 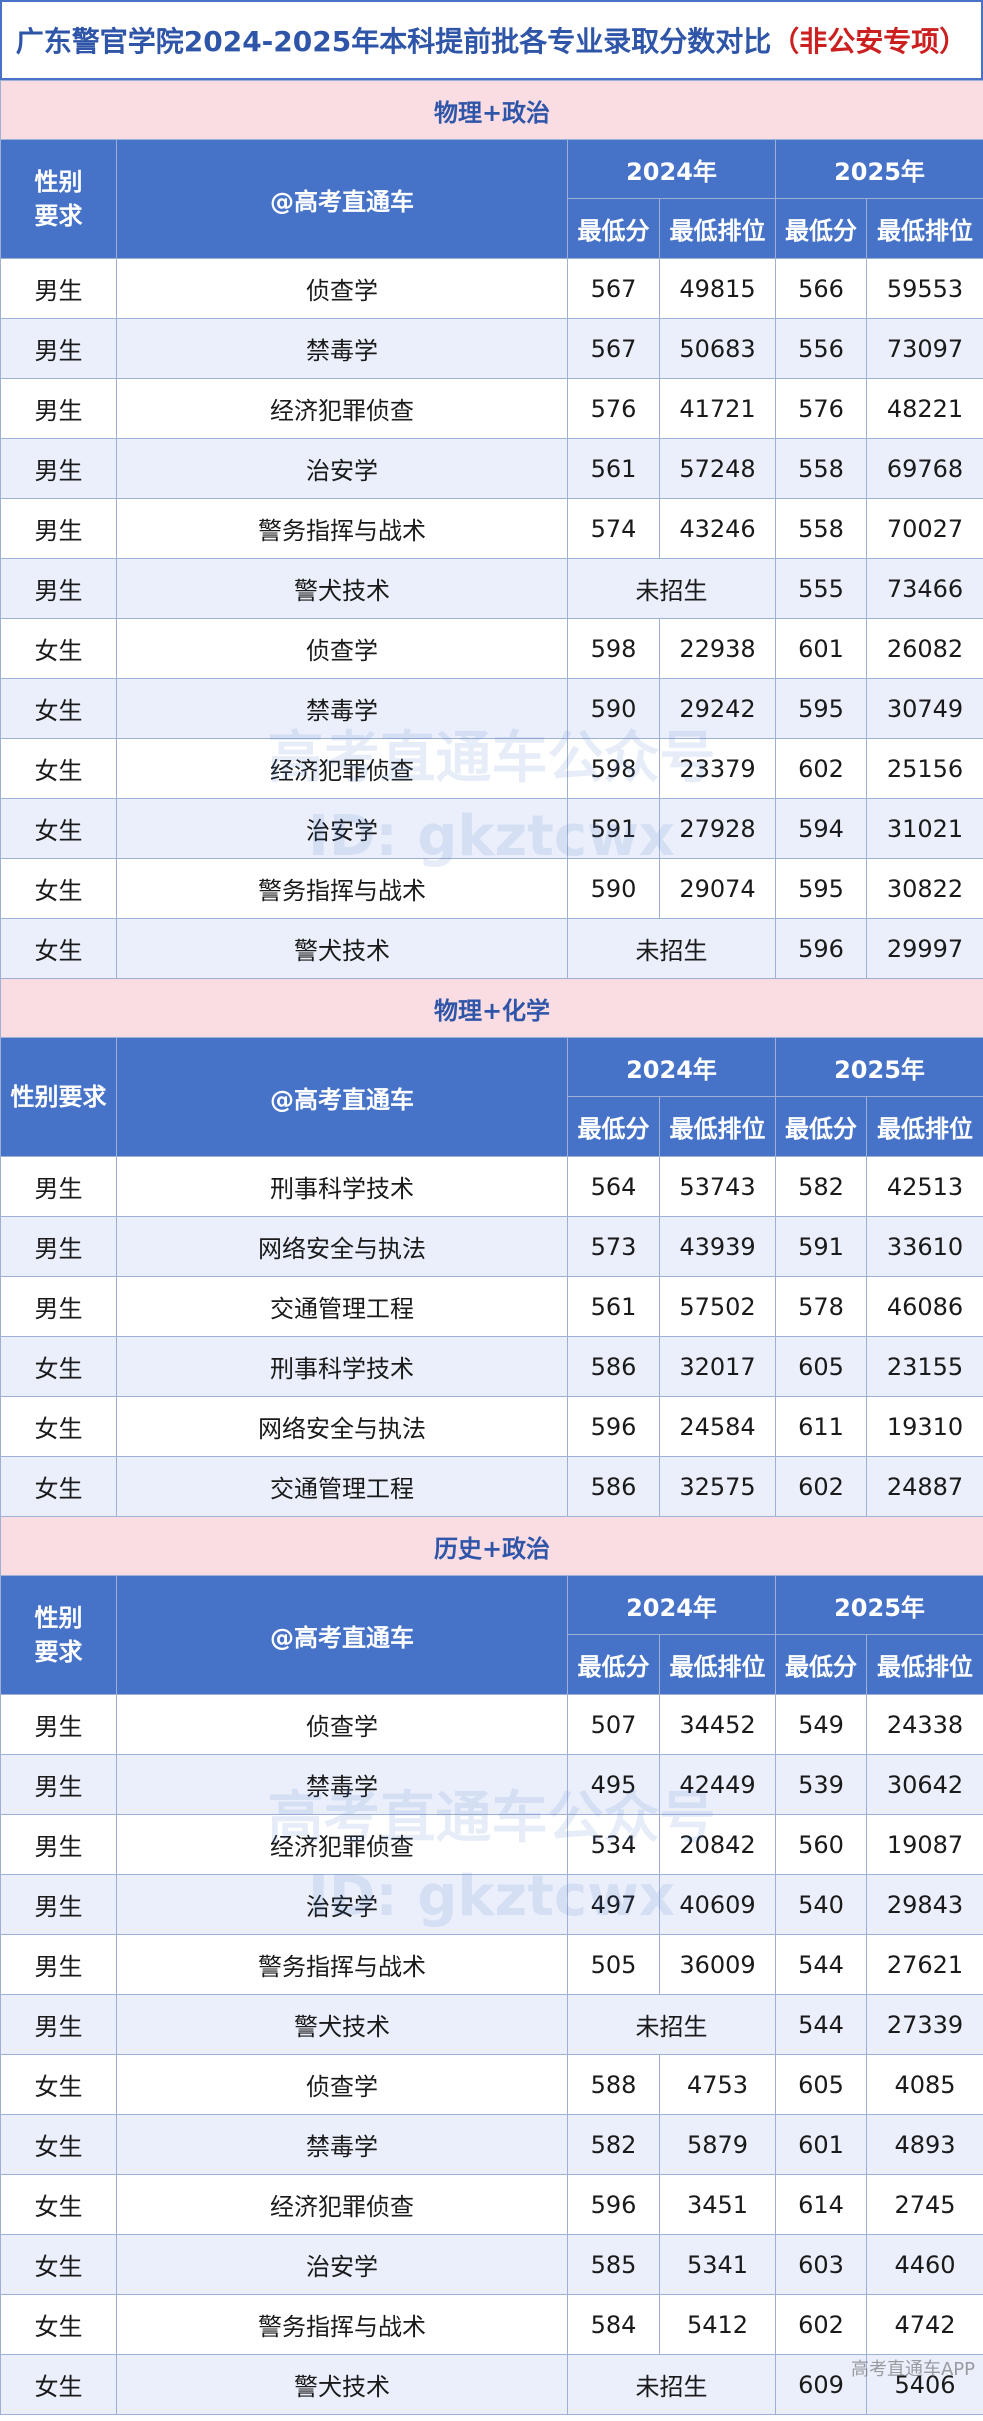 What do you see at coordinates (717, 528) in the screenshot?
I see `cell-2024-min-rank: 43246` at bounding box center [717, 528].